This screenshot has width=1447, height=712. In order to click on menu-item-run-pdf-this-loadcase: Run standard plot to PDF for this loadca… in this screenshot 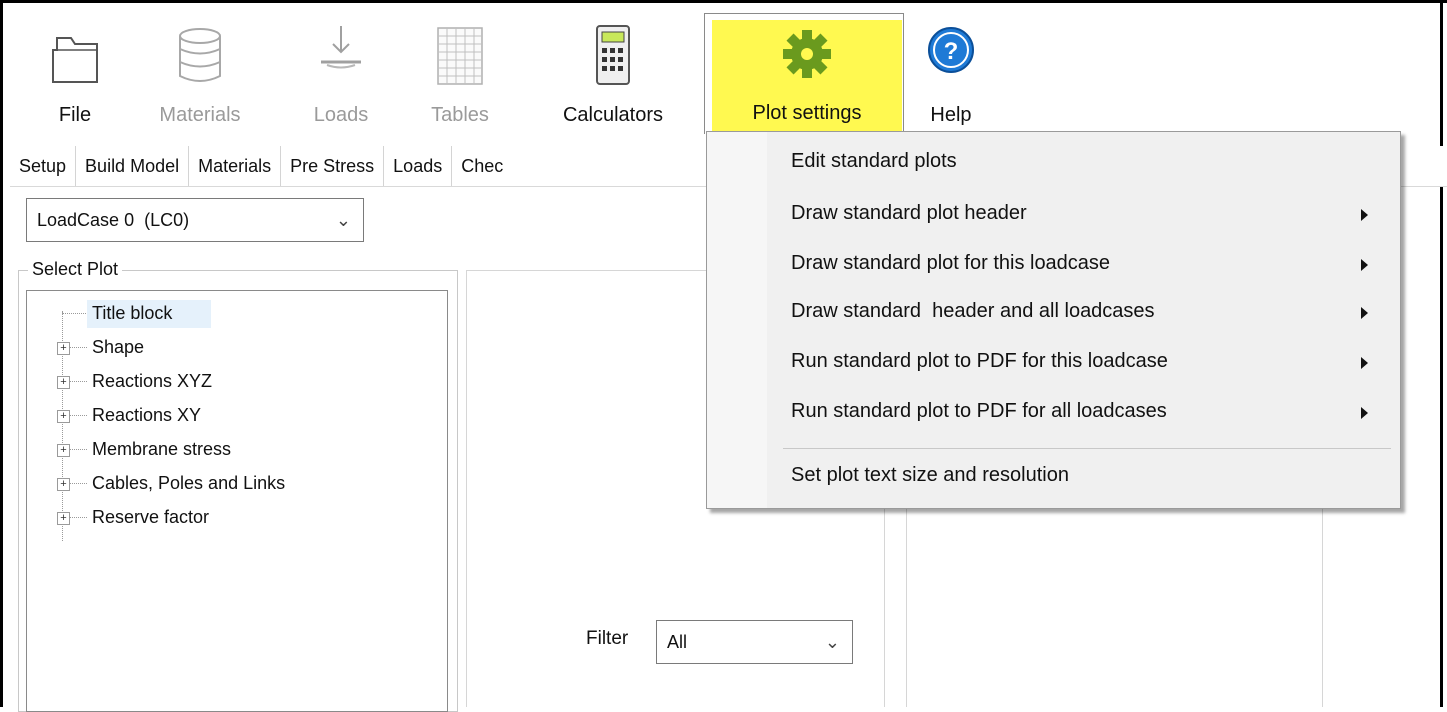, I will do `click(979, 361)`.